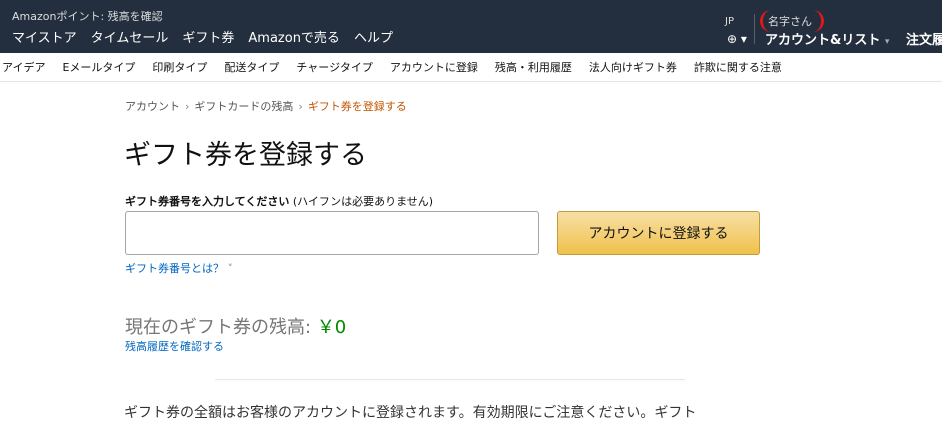  Describe the element at coordinates (44, 36) in the screenshot. I see `nav-link-mystore: マイストア` at that location.